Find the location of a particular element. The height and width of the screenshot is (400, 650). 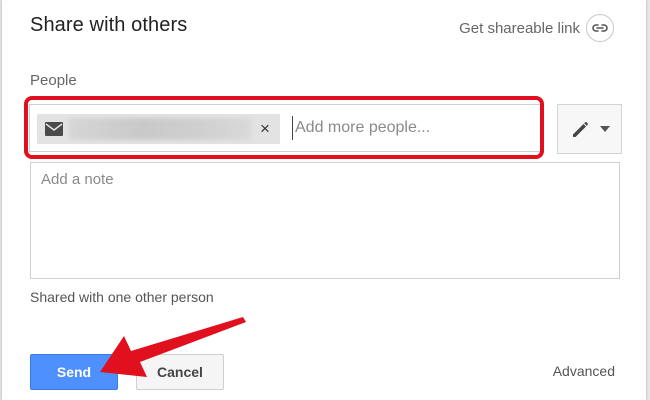

permission-dropdown is located at coordinates (589, 129).